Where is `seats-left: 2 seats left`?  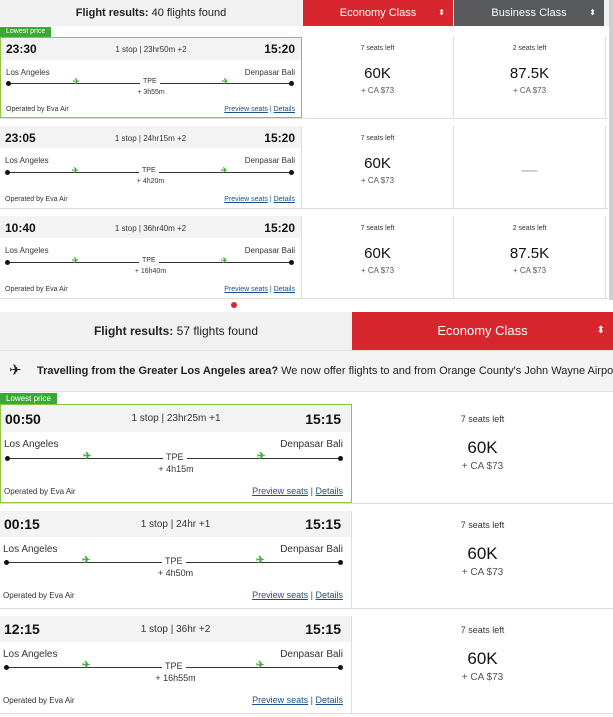 seats-left: 2 seats left is located at coordinates (529, 48).